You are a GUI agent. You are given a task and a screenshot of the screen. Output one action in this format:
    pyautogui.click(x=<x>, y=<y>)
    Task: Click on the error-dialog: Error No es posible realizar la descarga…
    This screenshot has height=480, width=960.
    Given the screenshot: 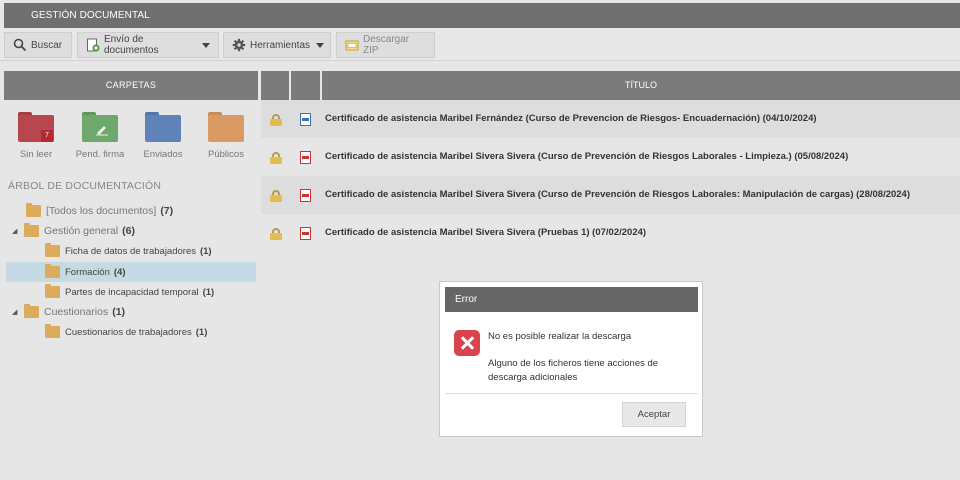 What is the action you would take?
    pyautogui.click(x=571, y=359)
    